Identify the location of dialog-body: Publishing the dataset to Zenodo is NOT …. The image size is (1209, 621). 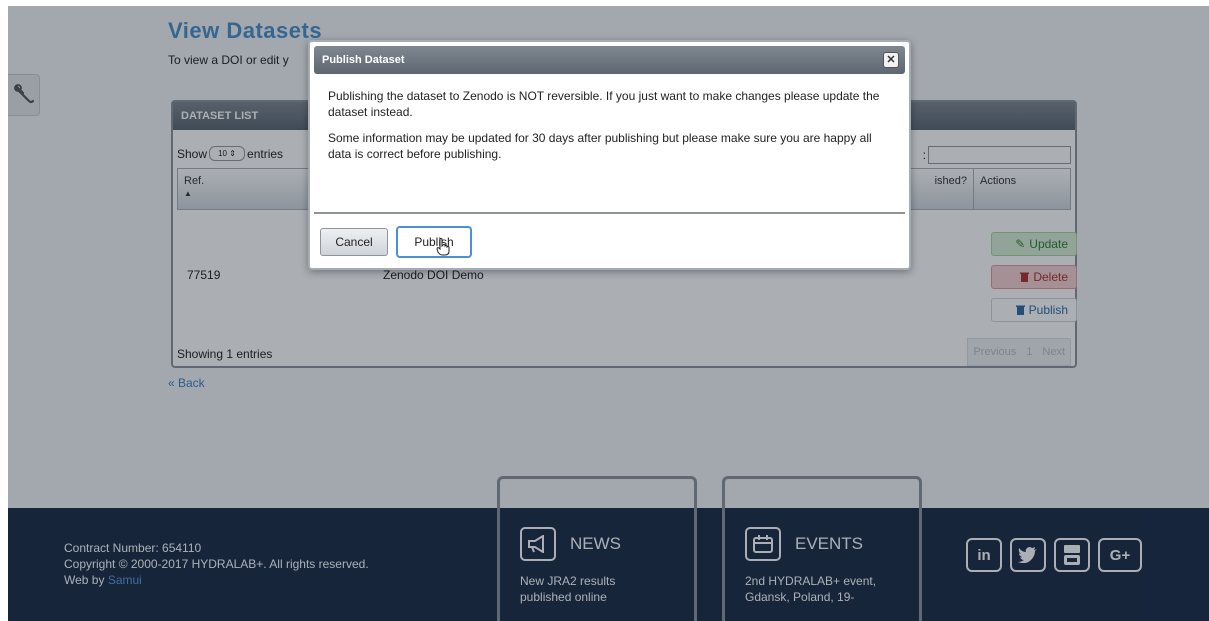
(609, 120).